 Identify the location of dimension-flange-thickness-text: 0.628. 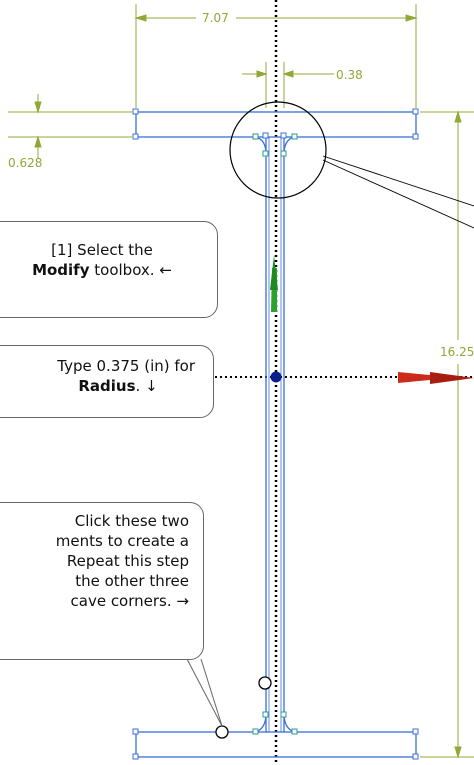
(25, 163).